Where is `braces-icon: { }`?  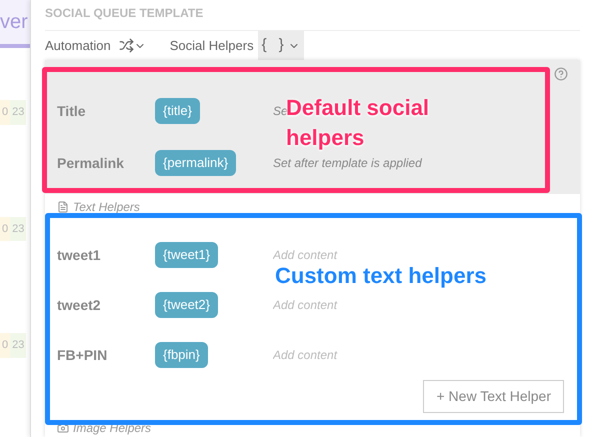
braces-icon: { } is located at coordinates (275, 45).